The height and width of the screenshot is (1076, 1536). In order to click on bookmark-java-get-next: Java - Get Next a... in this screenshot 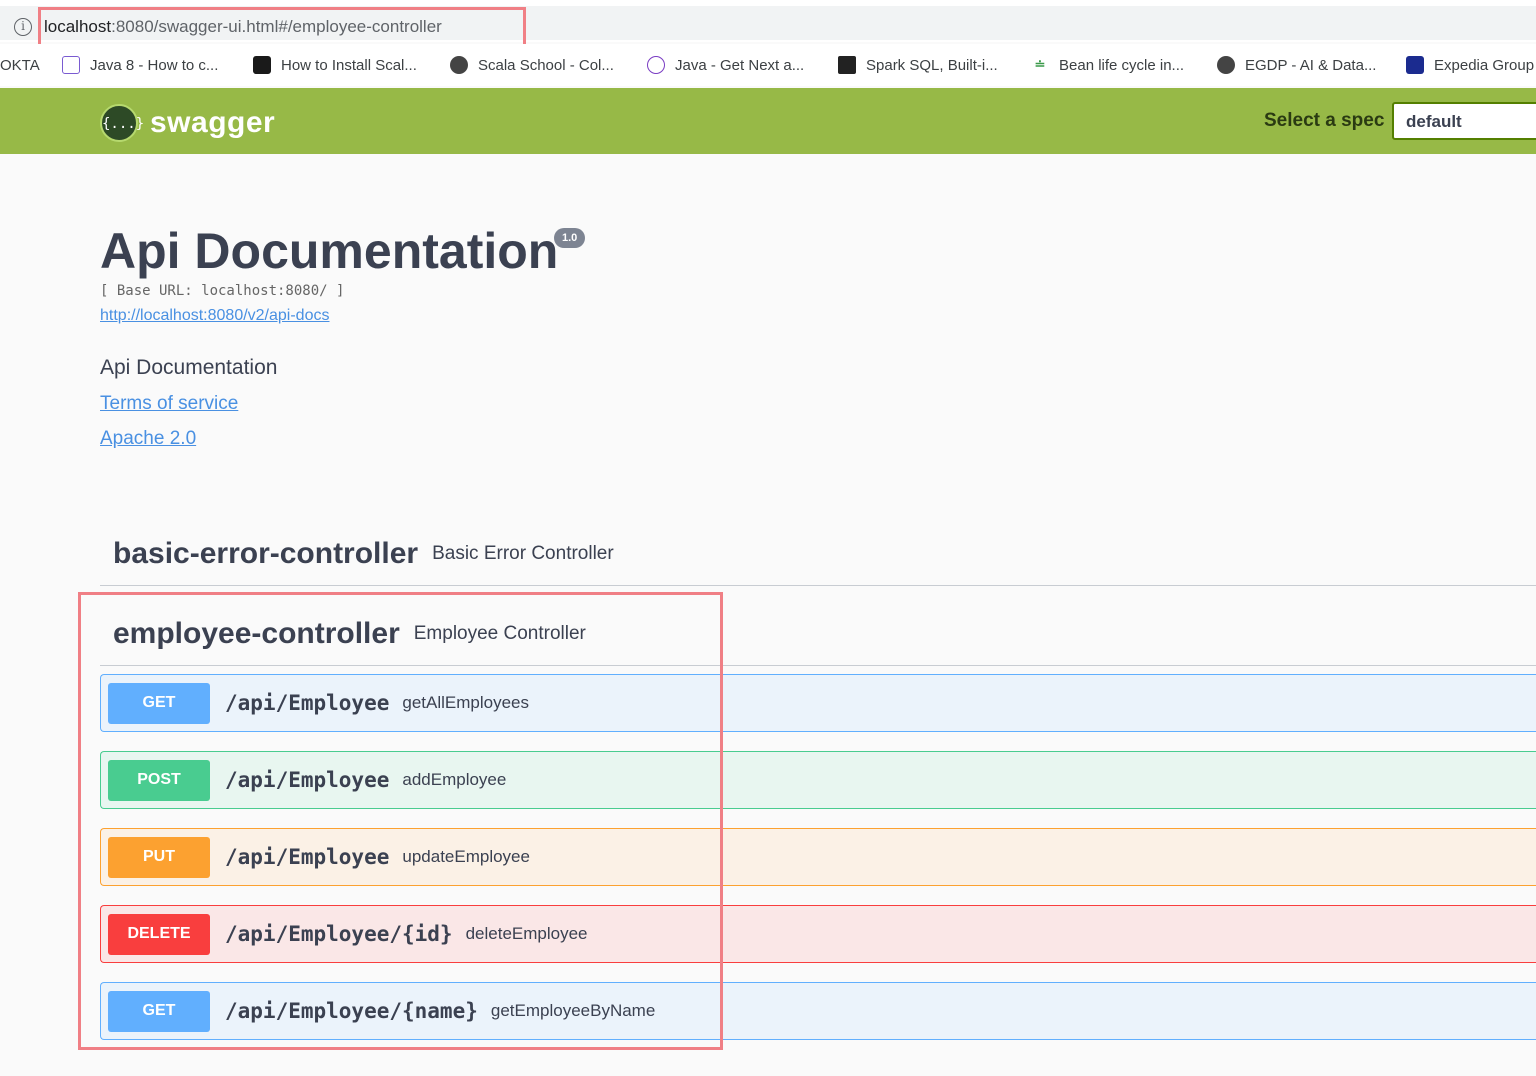, I will do `click(725, 65)`.